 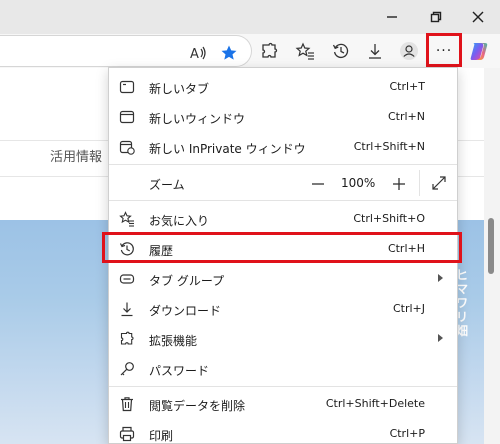 I want to click on restore-button, so click(x=436, y=17).